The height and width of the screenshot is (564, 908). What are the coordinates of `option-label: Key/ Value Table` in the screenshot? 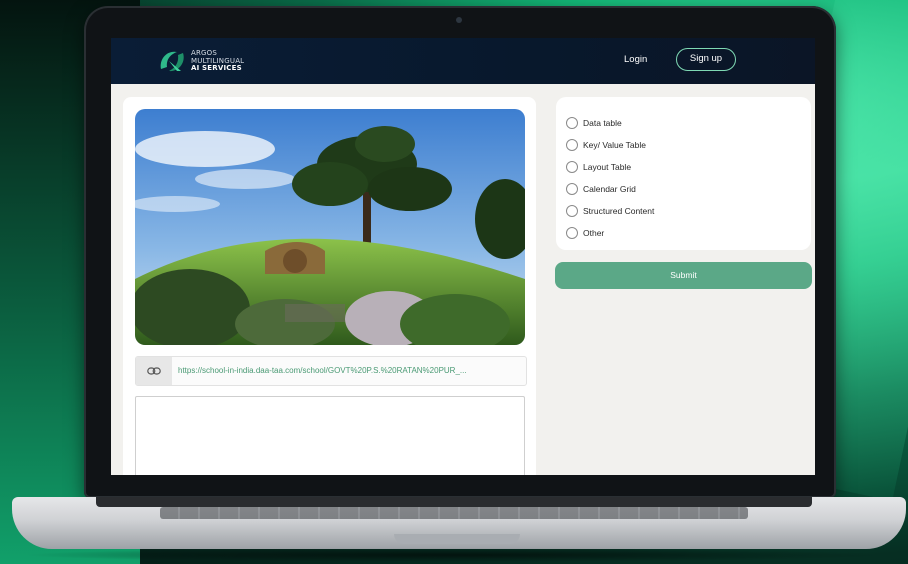 It's located at (615, 145).